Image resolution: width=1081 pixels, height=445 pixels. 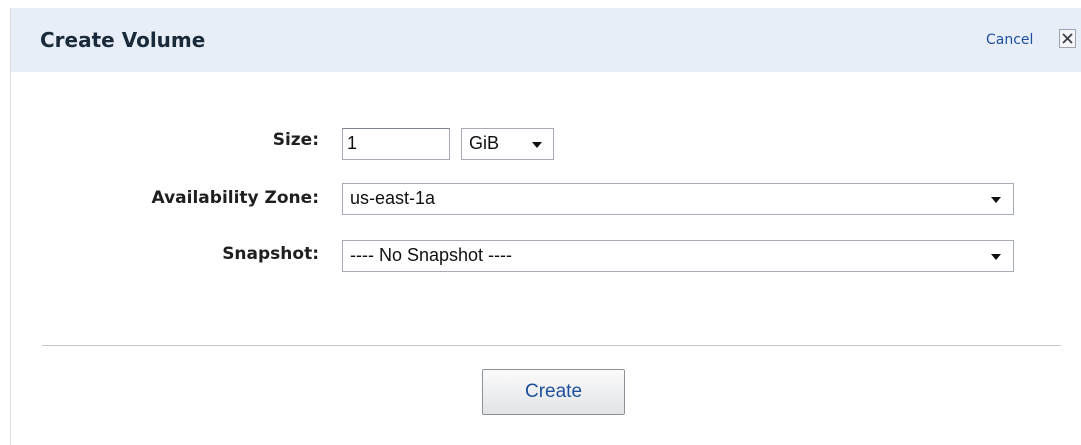 What do you see at coordinates (123, 40) in the screenshot?
I see `dialog-title: Create Volume` at bounding box center [123, 40].